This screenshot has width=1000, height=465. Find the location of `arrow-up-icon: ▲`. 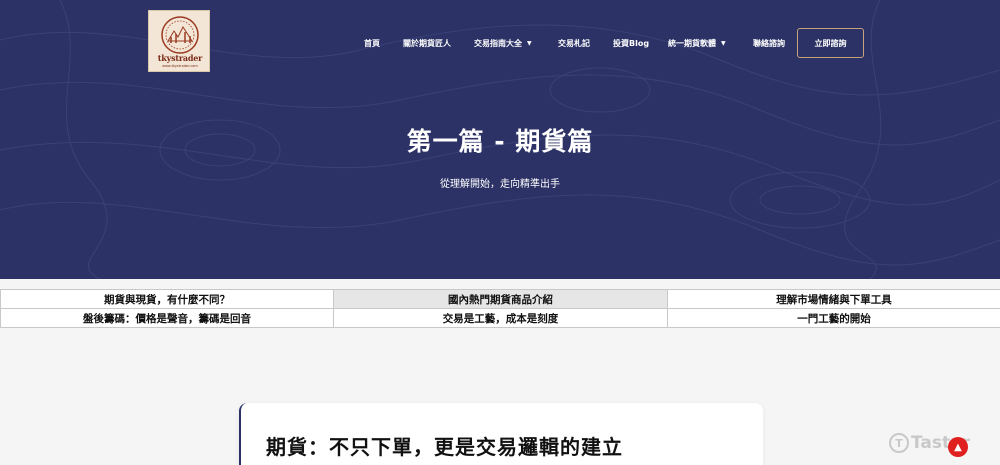

arrow-up-icon: ▲ is located at coordinates (958, 447).